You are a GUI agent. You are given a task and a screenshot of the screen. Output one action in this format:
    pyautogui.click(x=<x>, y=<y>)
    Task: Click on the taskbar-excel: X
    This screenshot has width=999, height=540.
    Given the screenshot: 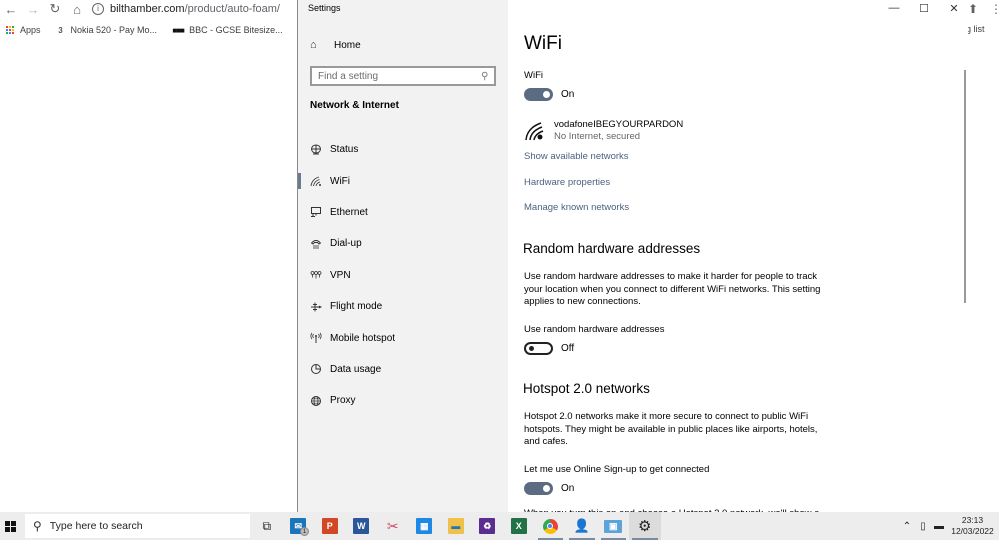 What is the action you would take?
    pyautogui.click(x=519, y=526)
    